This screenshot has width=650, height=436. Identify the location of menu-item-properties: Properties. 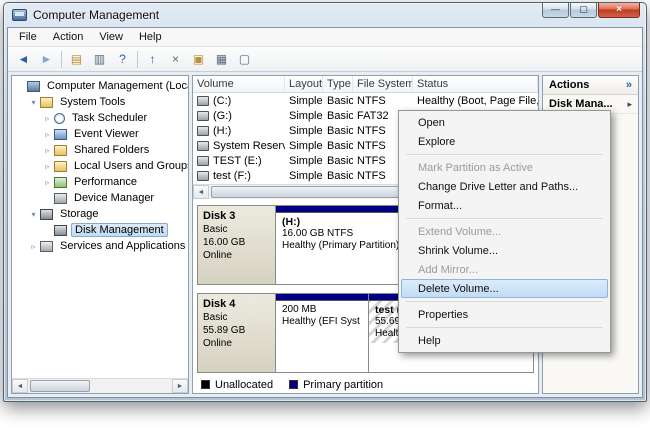
(504, 314).